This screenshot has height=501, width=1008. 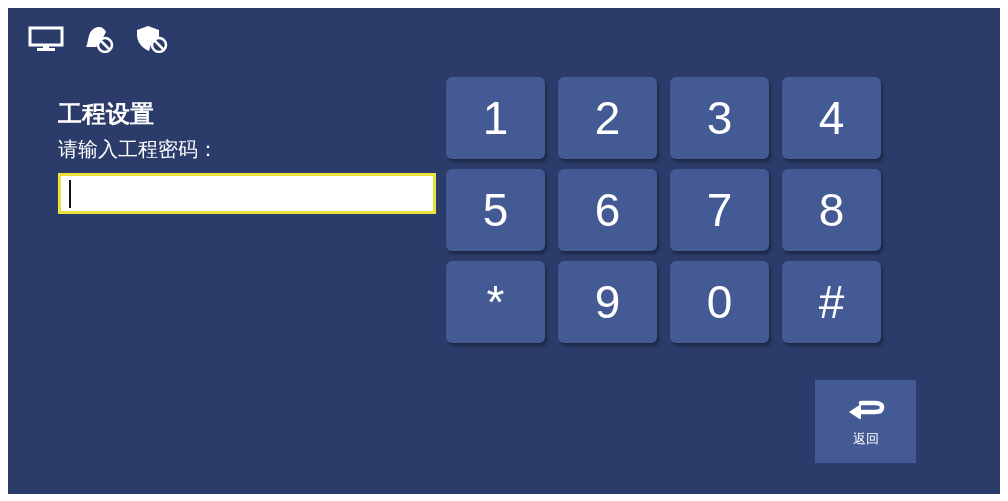 I want to click on password-prompt: 请输入工程密码：, so click(x=138, y=149).